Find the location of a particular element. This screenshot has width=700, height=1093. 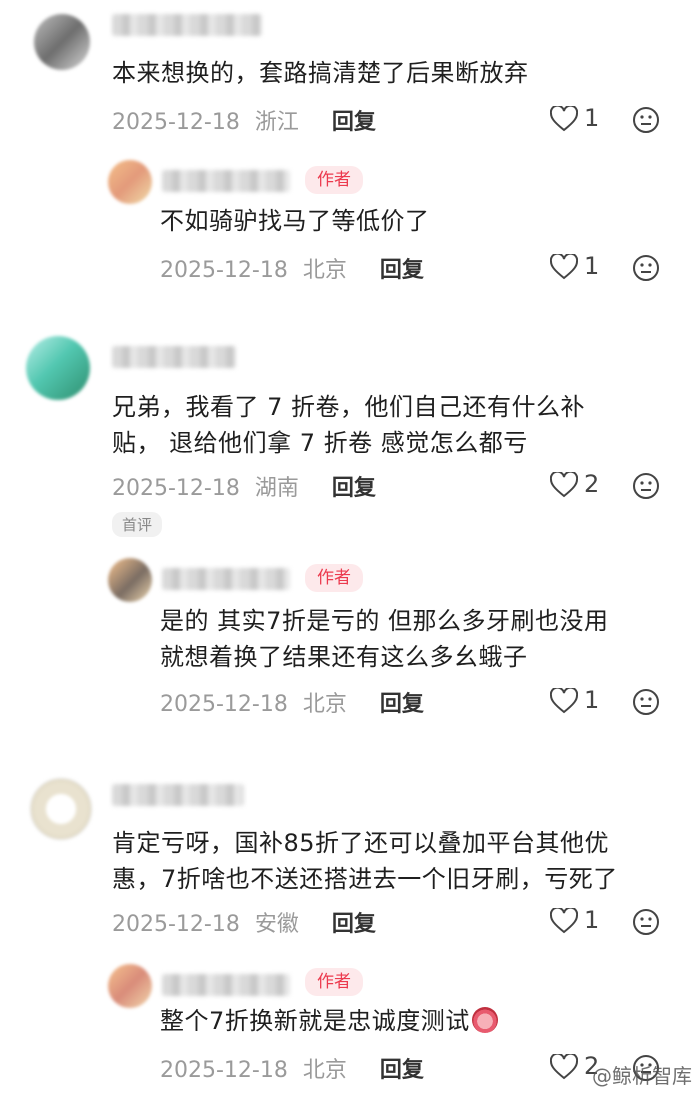

reply-text: 不如骑驴找马了等低价了 is located at coordinates (295, 221).